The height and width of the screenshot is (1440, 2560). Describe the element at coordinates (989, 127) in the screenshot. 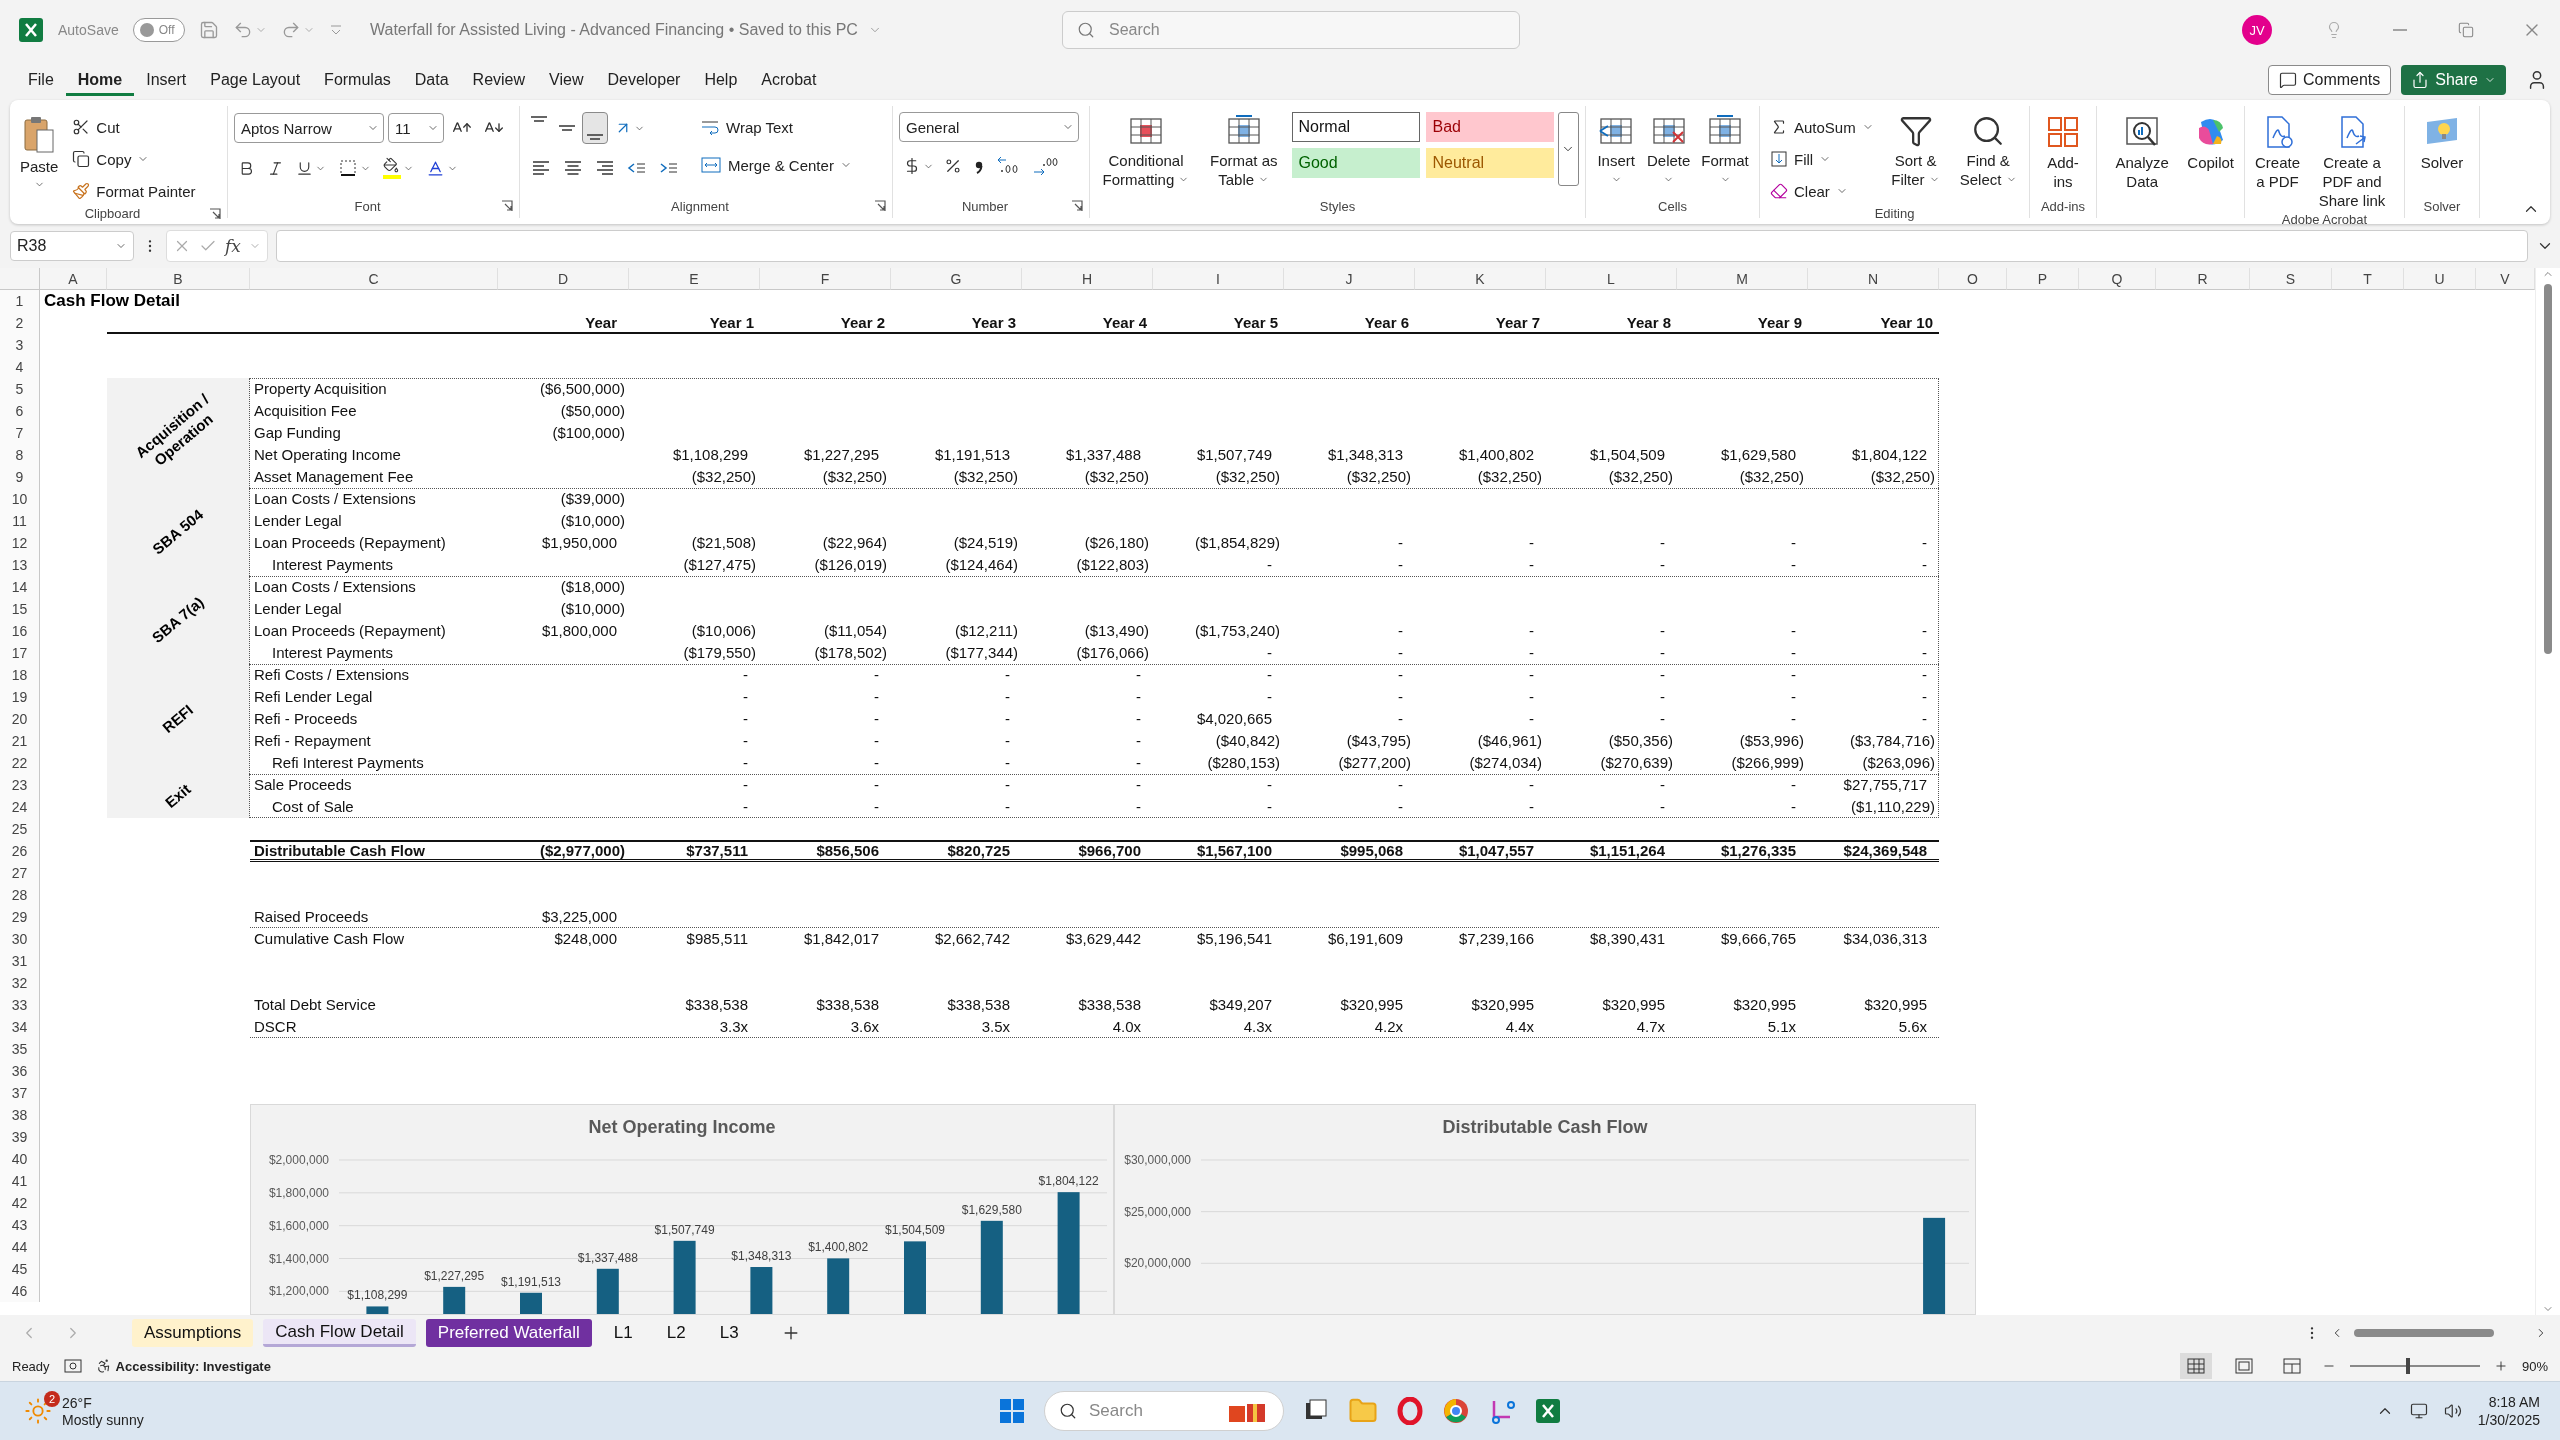

I see `number-format-dropdown: General` at that location.